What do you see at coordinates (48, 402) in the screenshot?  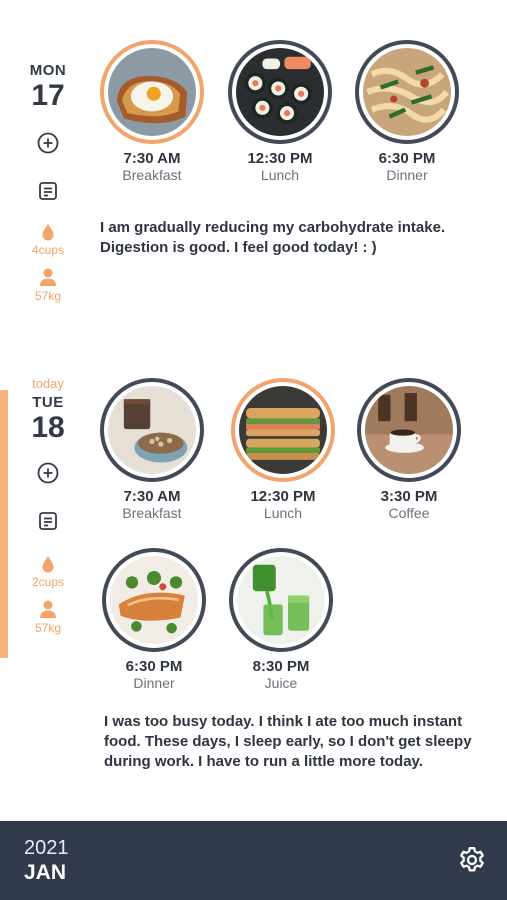 I see `day-of-week: TUE` at bounding box center [48, 402].